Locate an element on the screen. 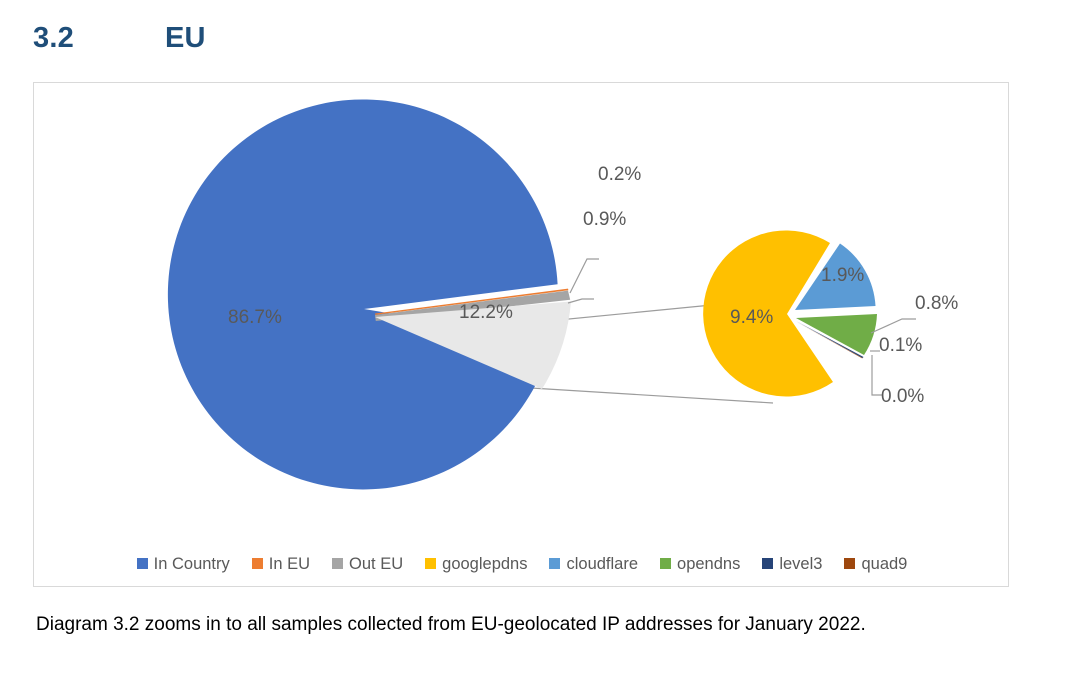 The height and width of the screenshot is (684, 1068). label-level3: 0.1% is located at coordinates (900, 345).